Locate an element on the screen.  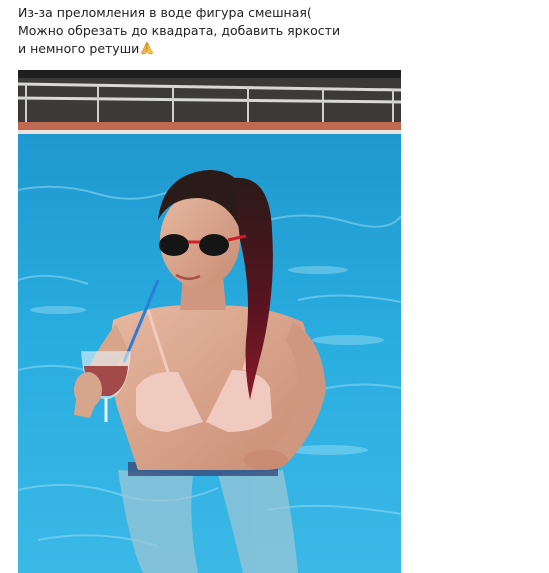
caption-line-1: Из-за преломления в воде фигура смешная( is located at coordinates (165, 12).